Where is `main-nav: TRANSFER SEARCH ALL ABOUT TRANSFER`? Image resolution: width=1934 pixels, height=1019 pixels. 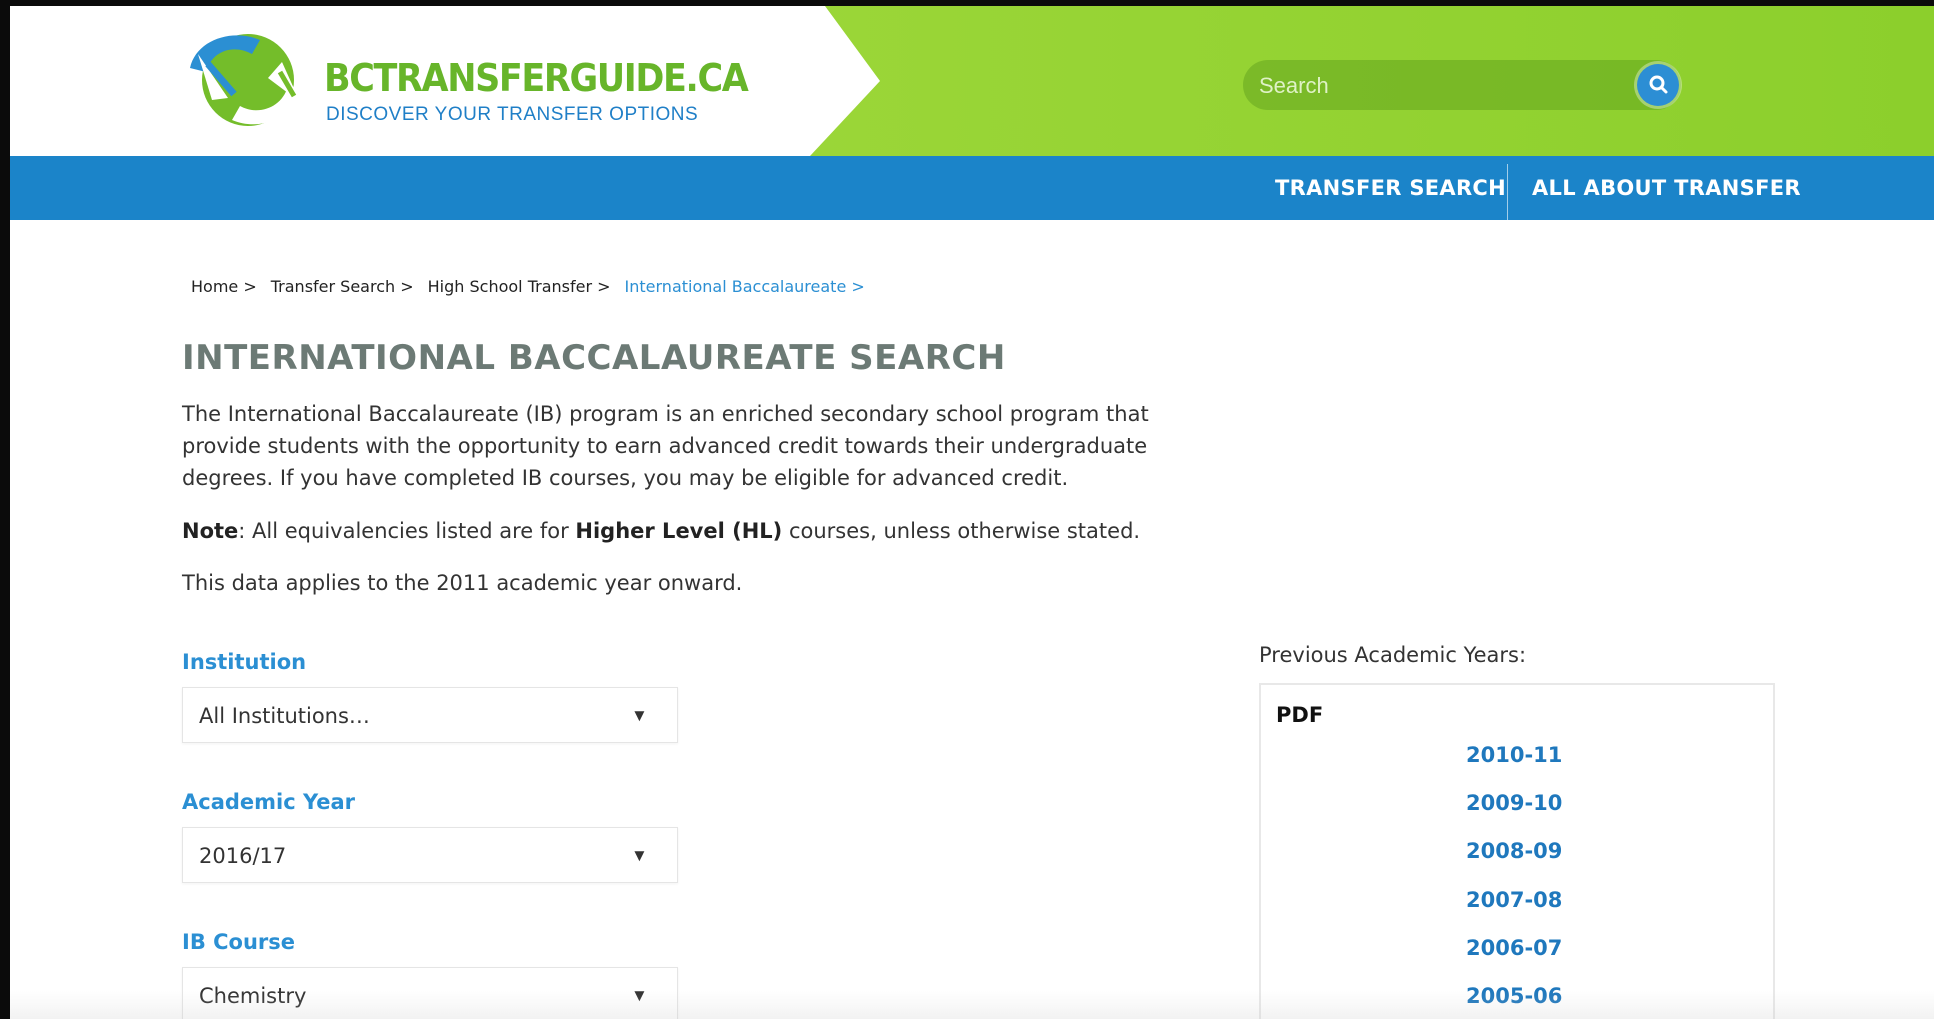 main-nav: TRANSFER SEARCH ALL ABOUT TRANSFER is located at coordinates (972, 188).